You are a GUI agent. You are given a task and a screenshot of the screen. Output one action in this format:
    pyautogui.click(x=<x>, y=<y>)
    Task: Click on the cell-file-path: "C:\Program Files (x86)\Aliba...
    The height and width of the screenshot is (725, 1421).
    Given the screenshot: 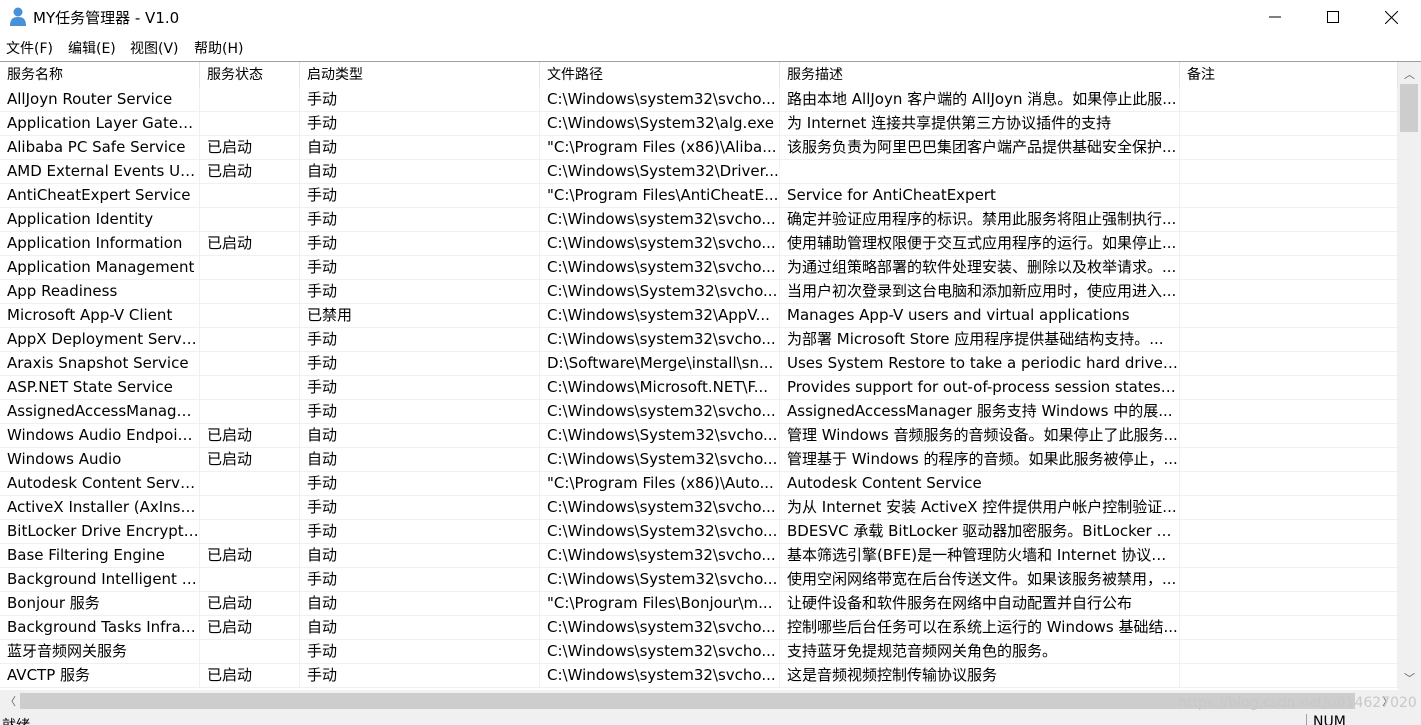 What is the action you would take?
    pyautogui.click(x=660, y=148)
    